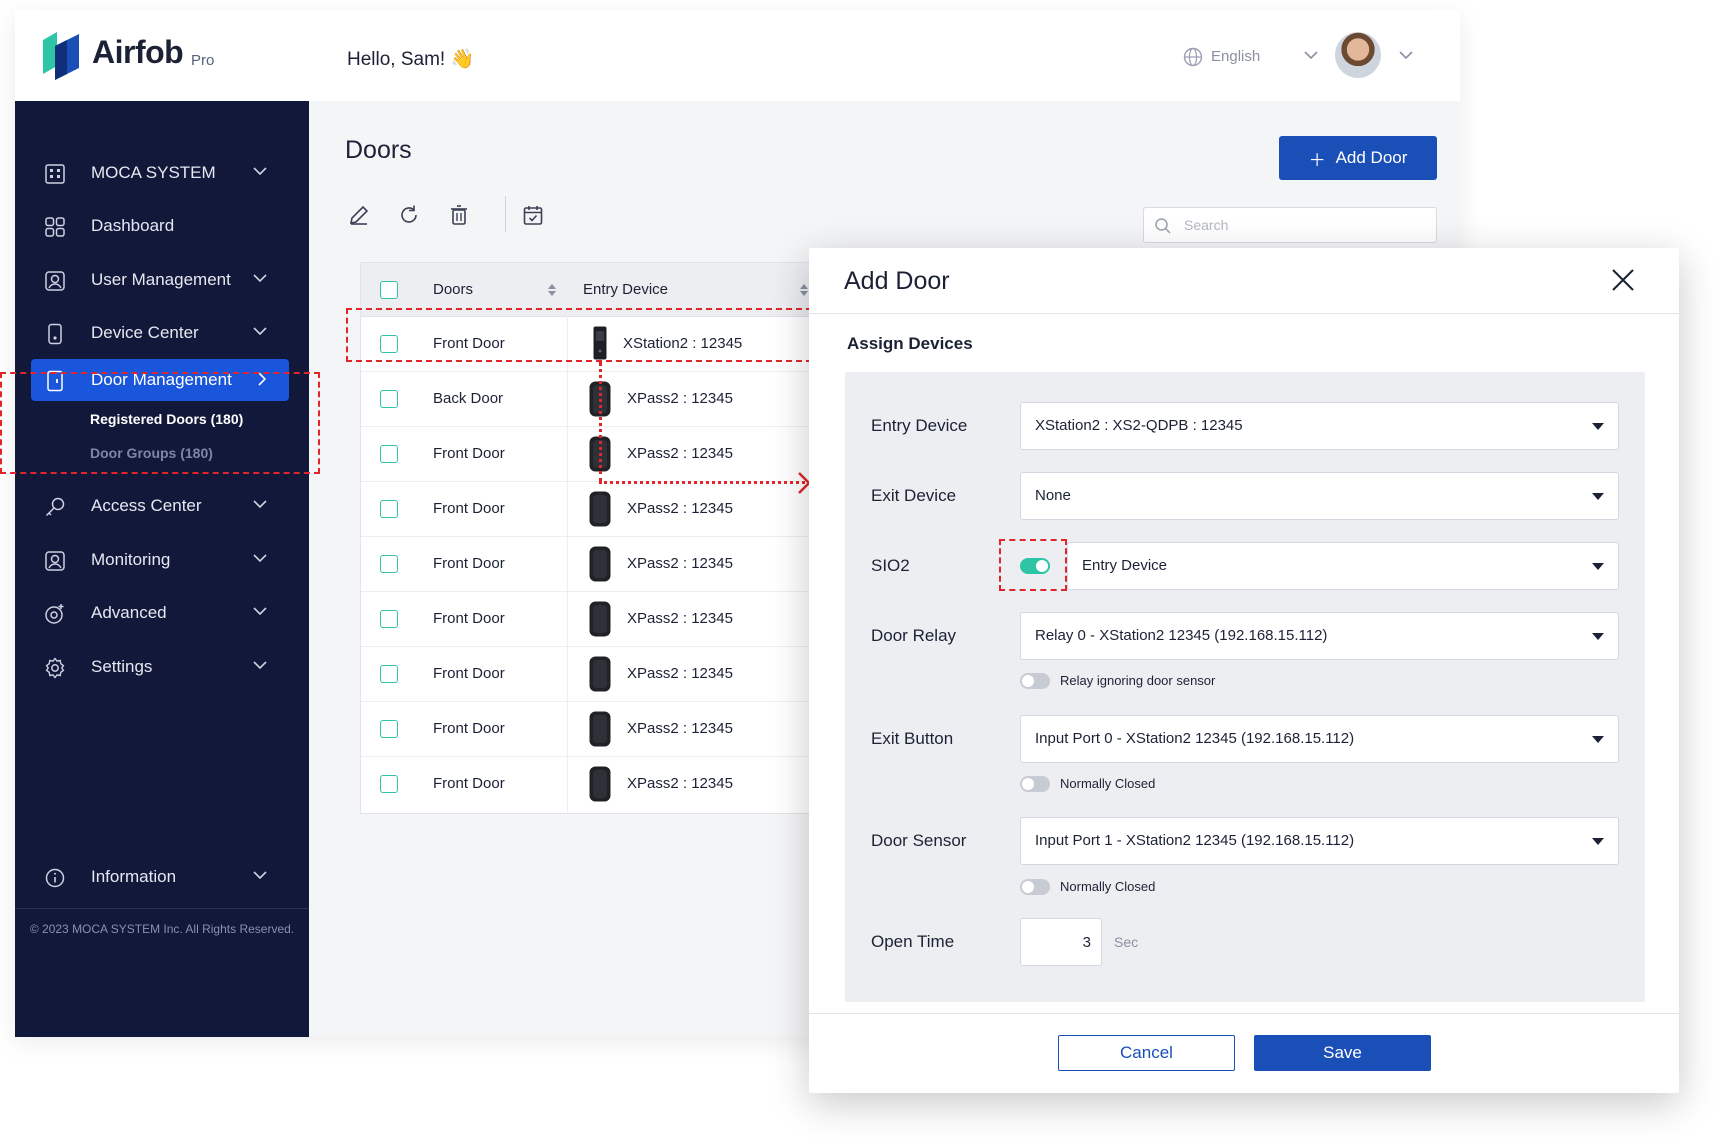 The width and height of the screenshot is (1728, 1147). Describe the element at coordinates (1033, 565) in the screenshot. I see `annotation-highlight-toggle` at that location.